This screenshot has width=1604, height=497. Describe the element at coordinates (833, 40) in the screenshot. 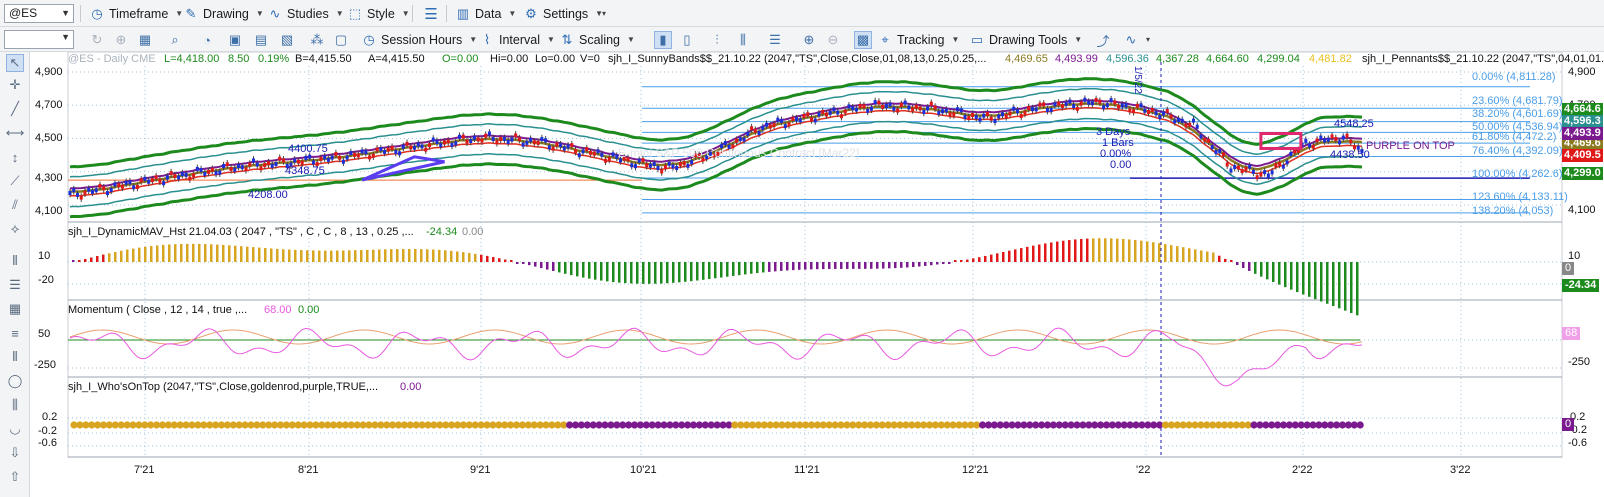

I see `zoom-out-icon: ⊖` at that location.